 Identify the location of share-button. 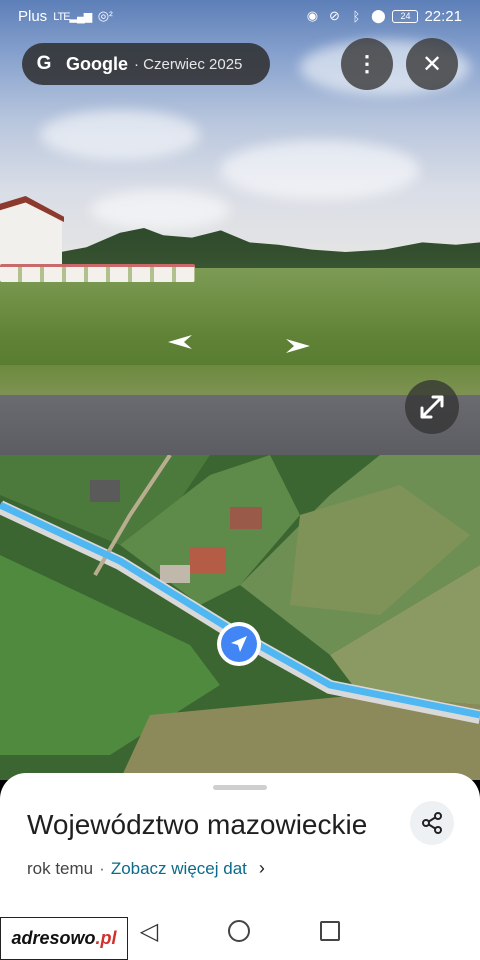
(432, 823).